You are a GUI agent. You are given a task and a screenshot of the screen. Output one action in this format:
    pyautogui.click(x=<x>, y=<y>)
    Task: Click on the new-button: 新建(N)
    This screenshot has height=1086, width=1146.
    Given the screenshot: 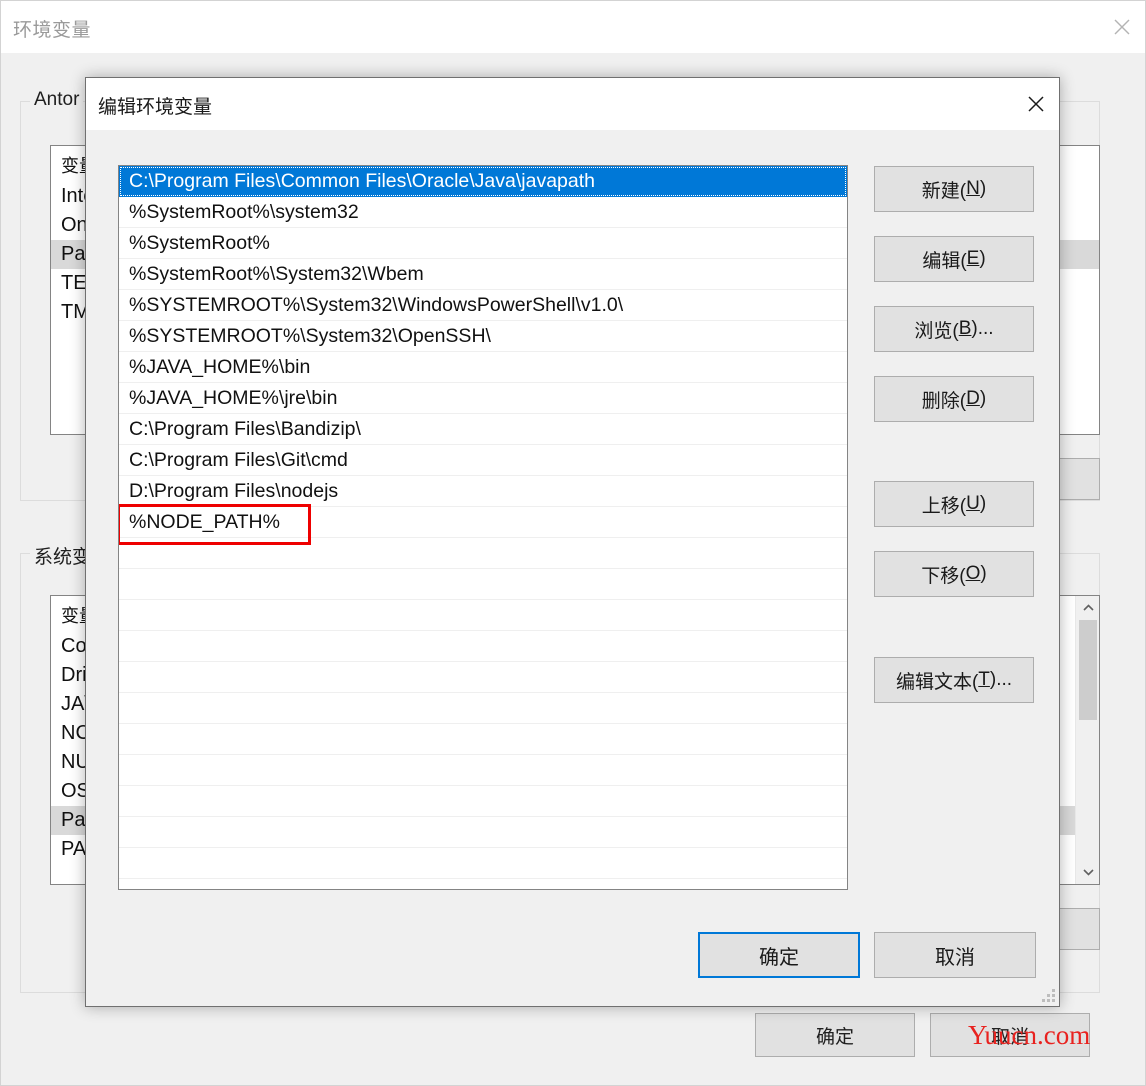 What is the action you would take?
    pyautogui.click(x=954, y=189)
    